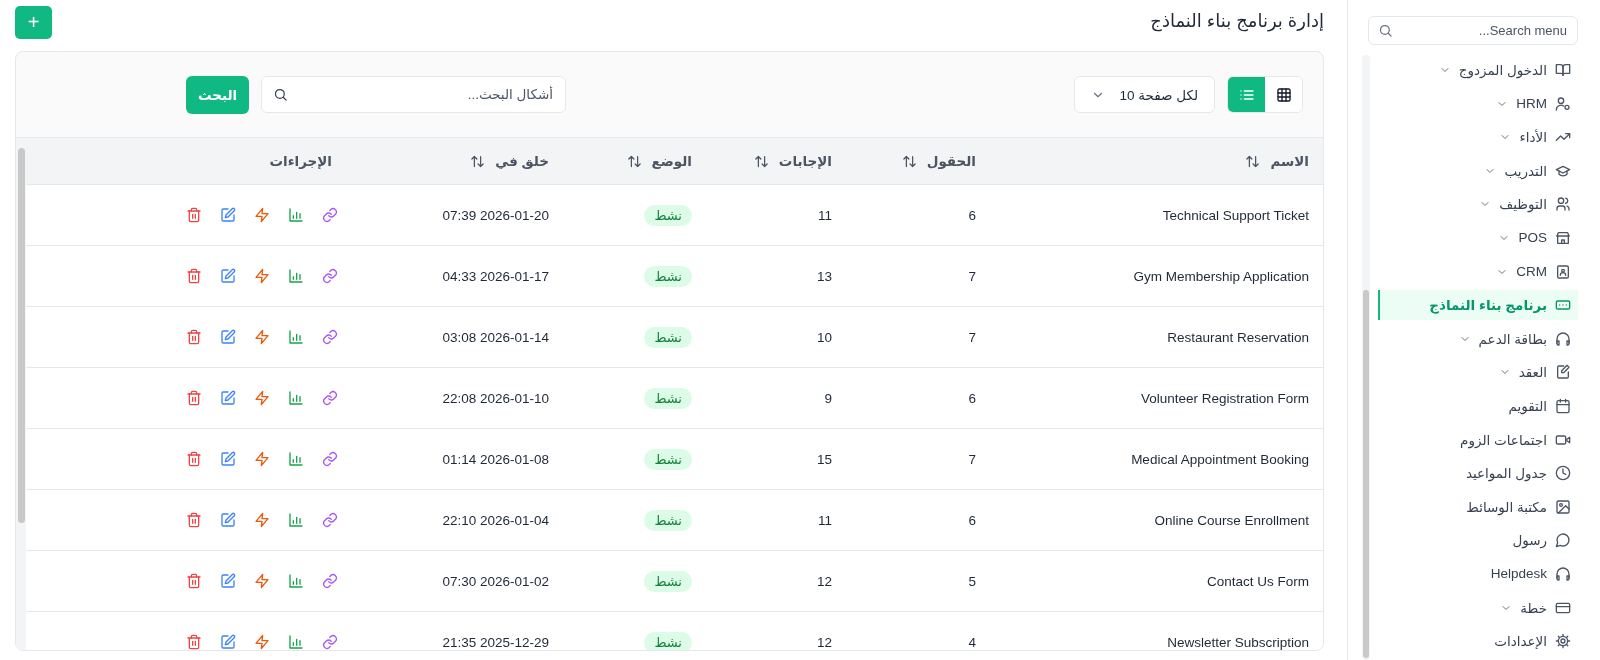 The width and height of the screenshot is (1600, 660). What do you see at coordinates (671, 161) in the screenshot?
I see `column-header: الوضع` at bounding box center [671, 161].